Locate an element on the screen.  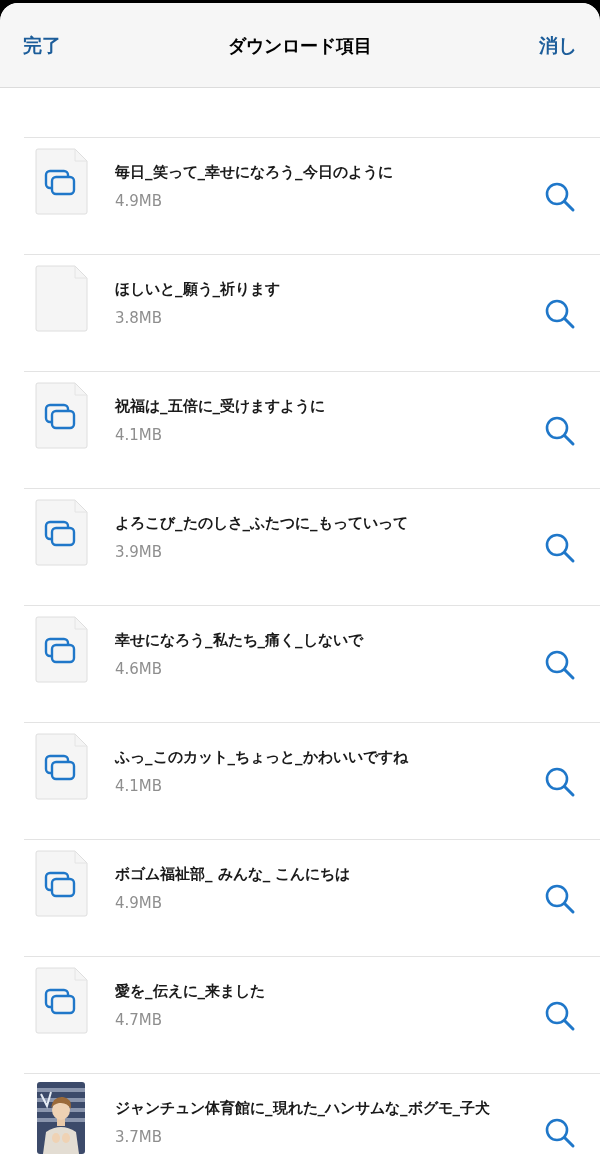
file-size: 3.8MB is located at coordinates (139, 318).